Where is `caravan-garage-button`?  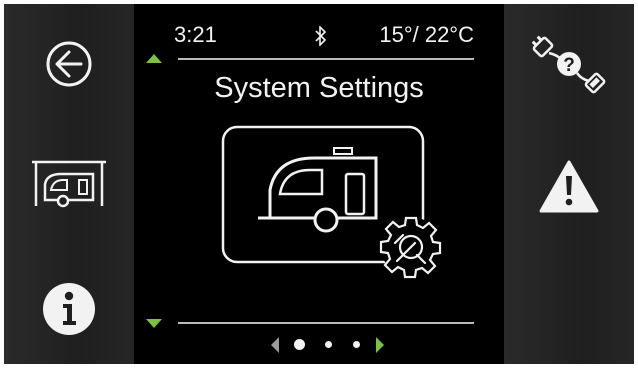
caravan-garage-button is located at coordinates (69, 184).